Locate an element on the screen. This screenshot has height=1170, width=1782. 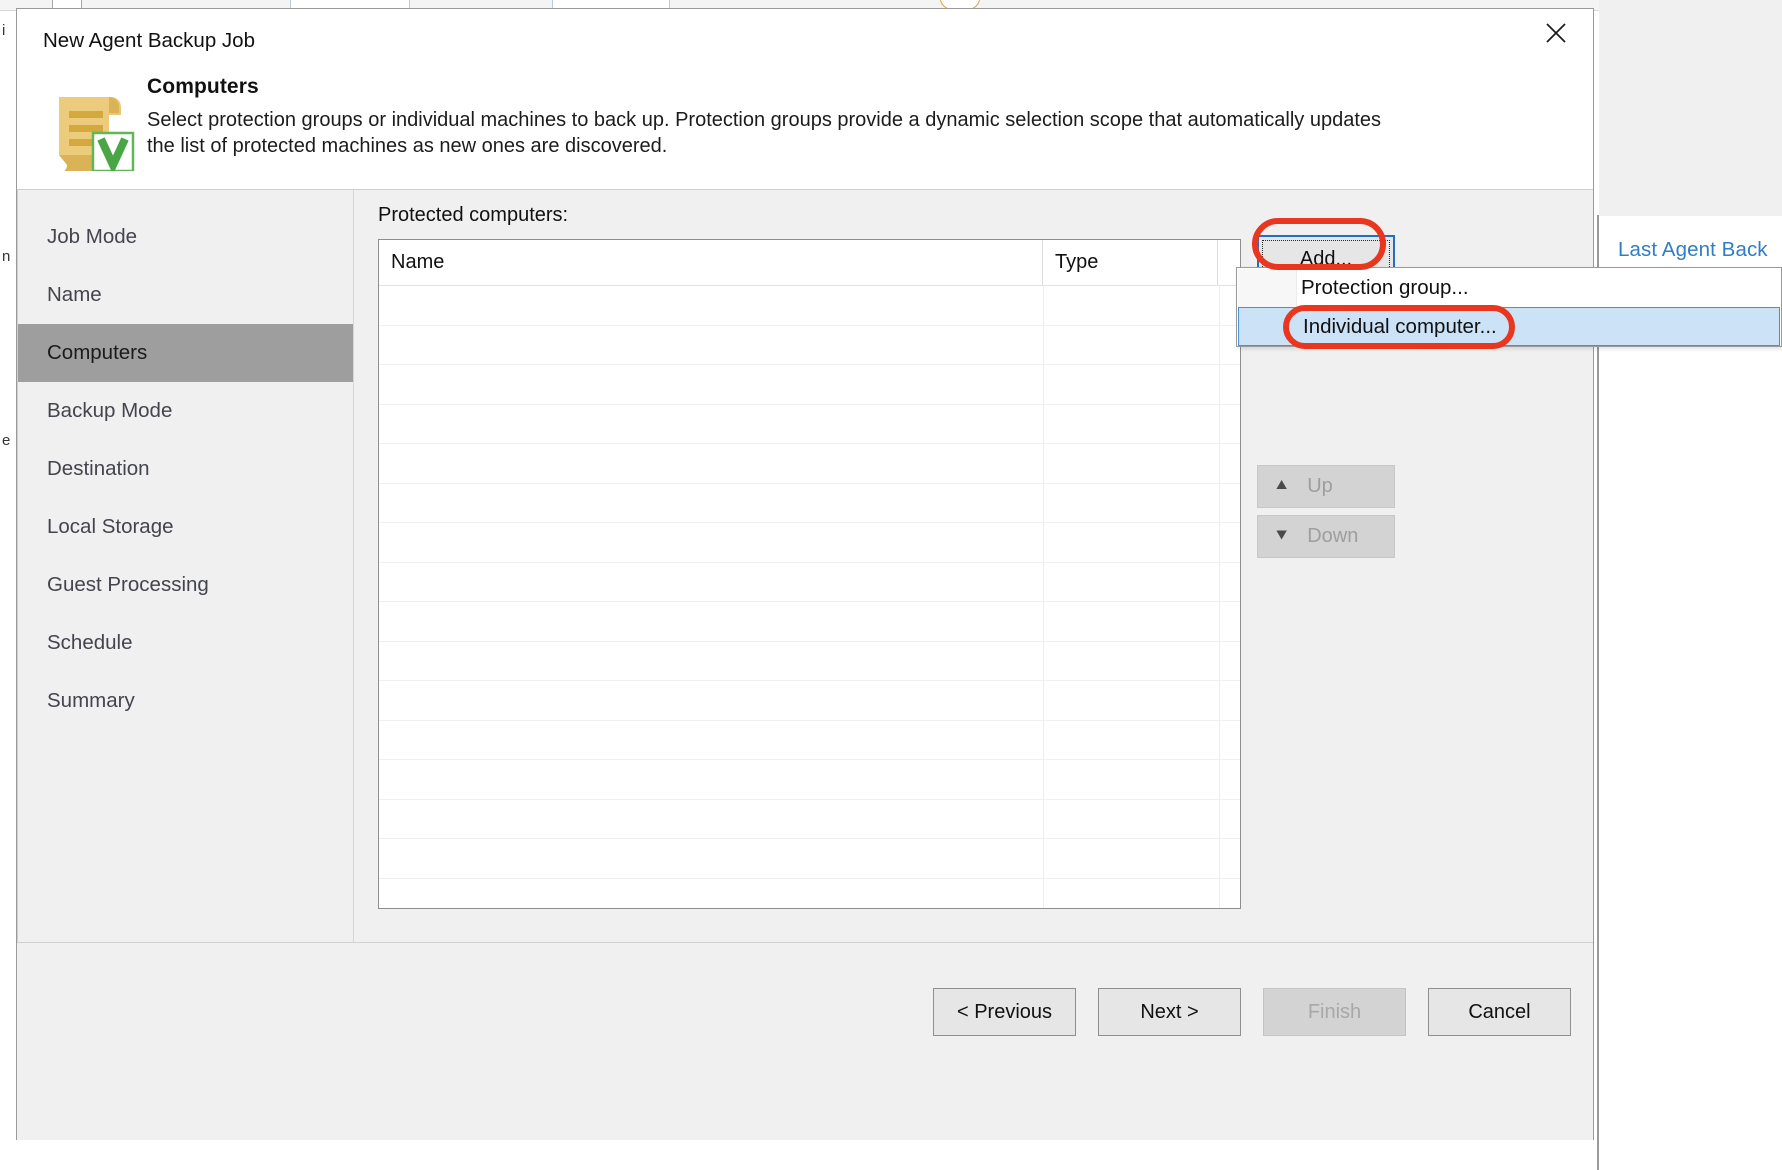
sidebar-item-destination: Destination is located at coordinates (185, 469).